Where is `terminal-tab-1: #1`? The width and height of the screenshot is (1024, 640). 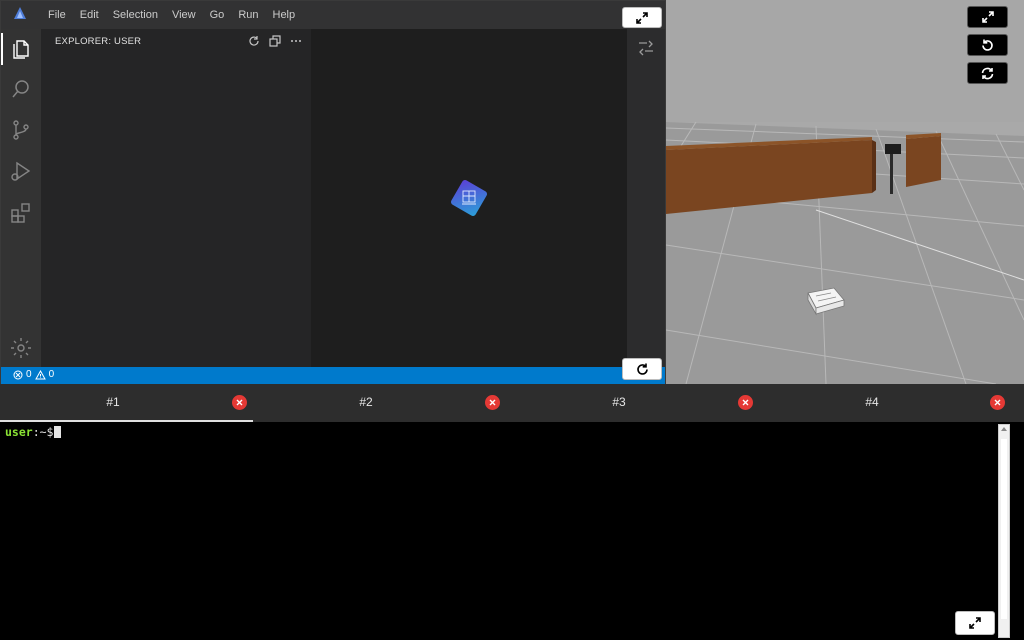 terminal-tab-1: #1 is located at coordinates (126, 403).